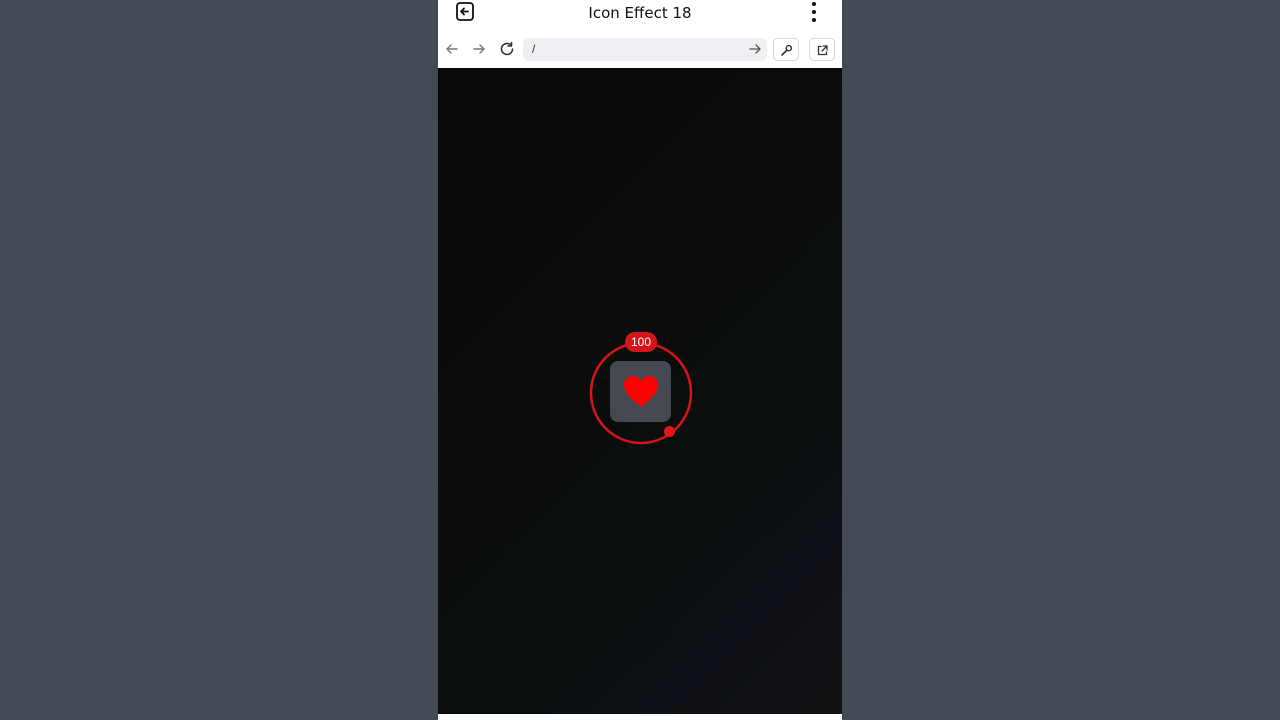 This screenshot has width=1280, height=720. I want to click on reload-icon, so click(507, 48).